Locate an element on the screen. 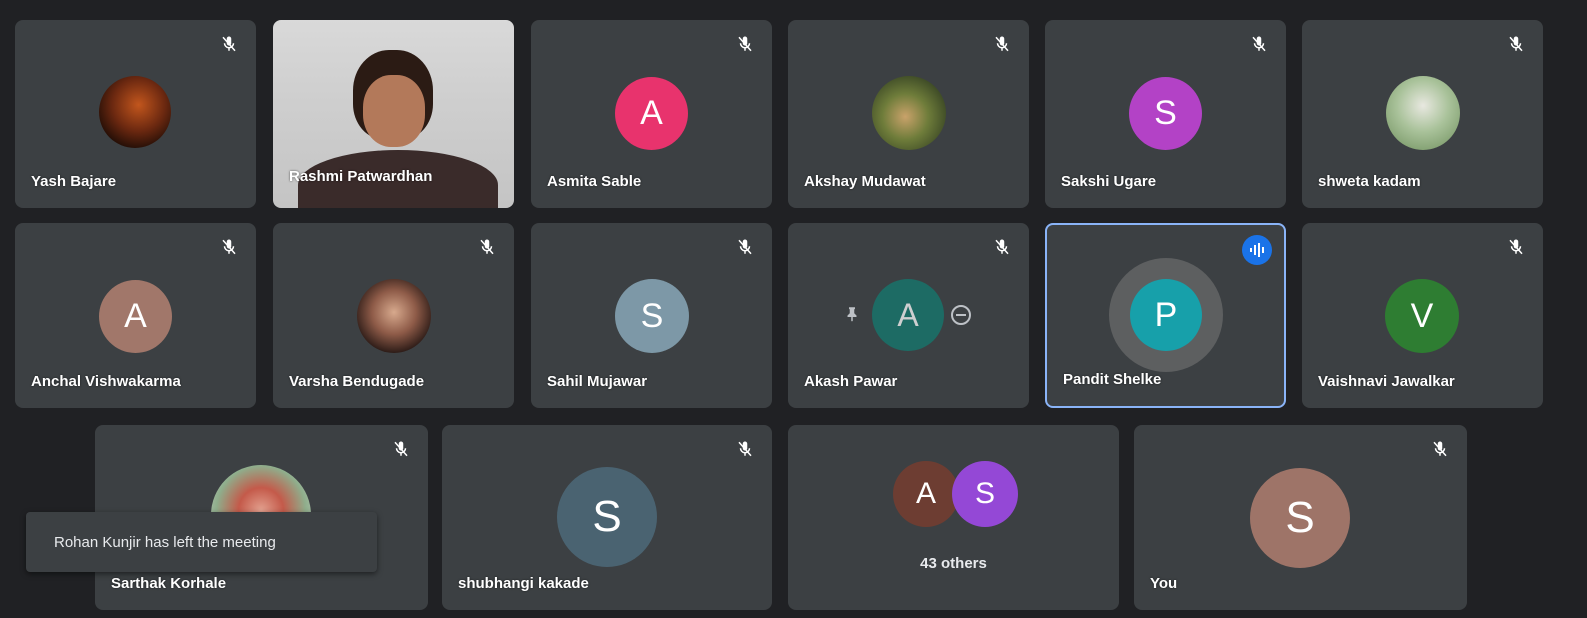  audio-wave-icon is located at coordinates (1257, 250).